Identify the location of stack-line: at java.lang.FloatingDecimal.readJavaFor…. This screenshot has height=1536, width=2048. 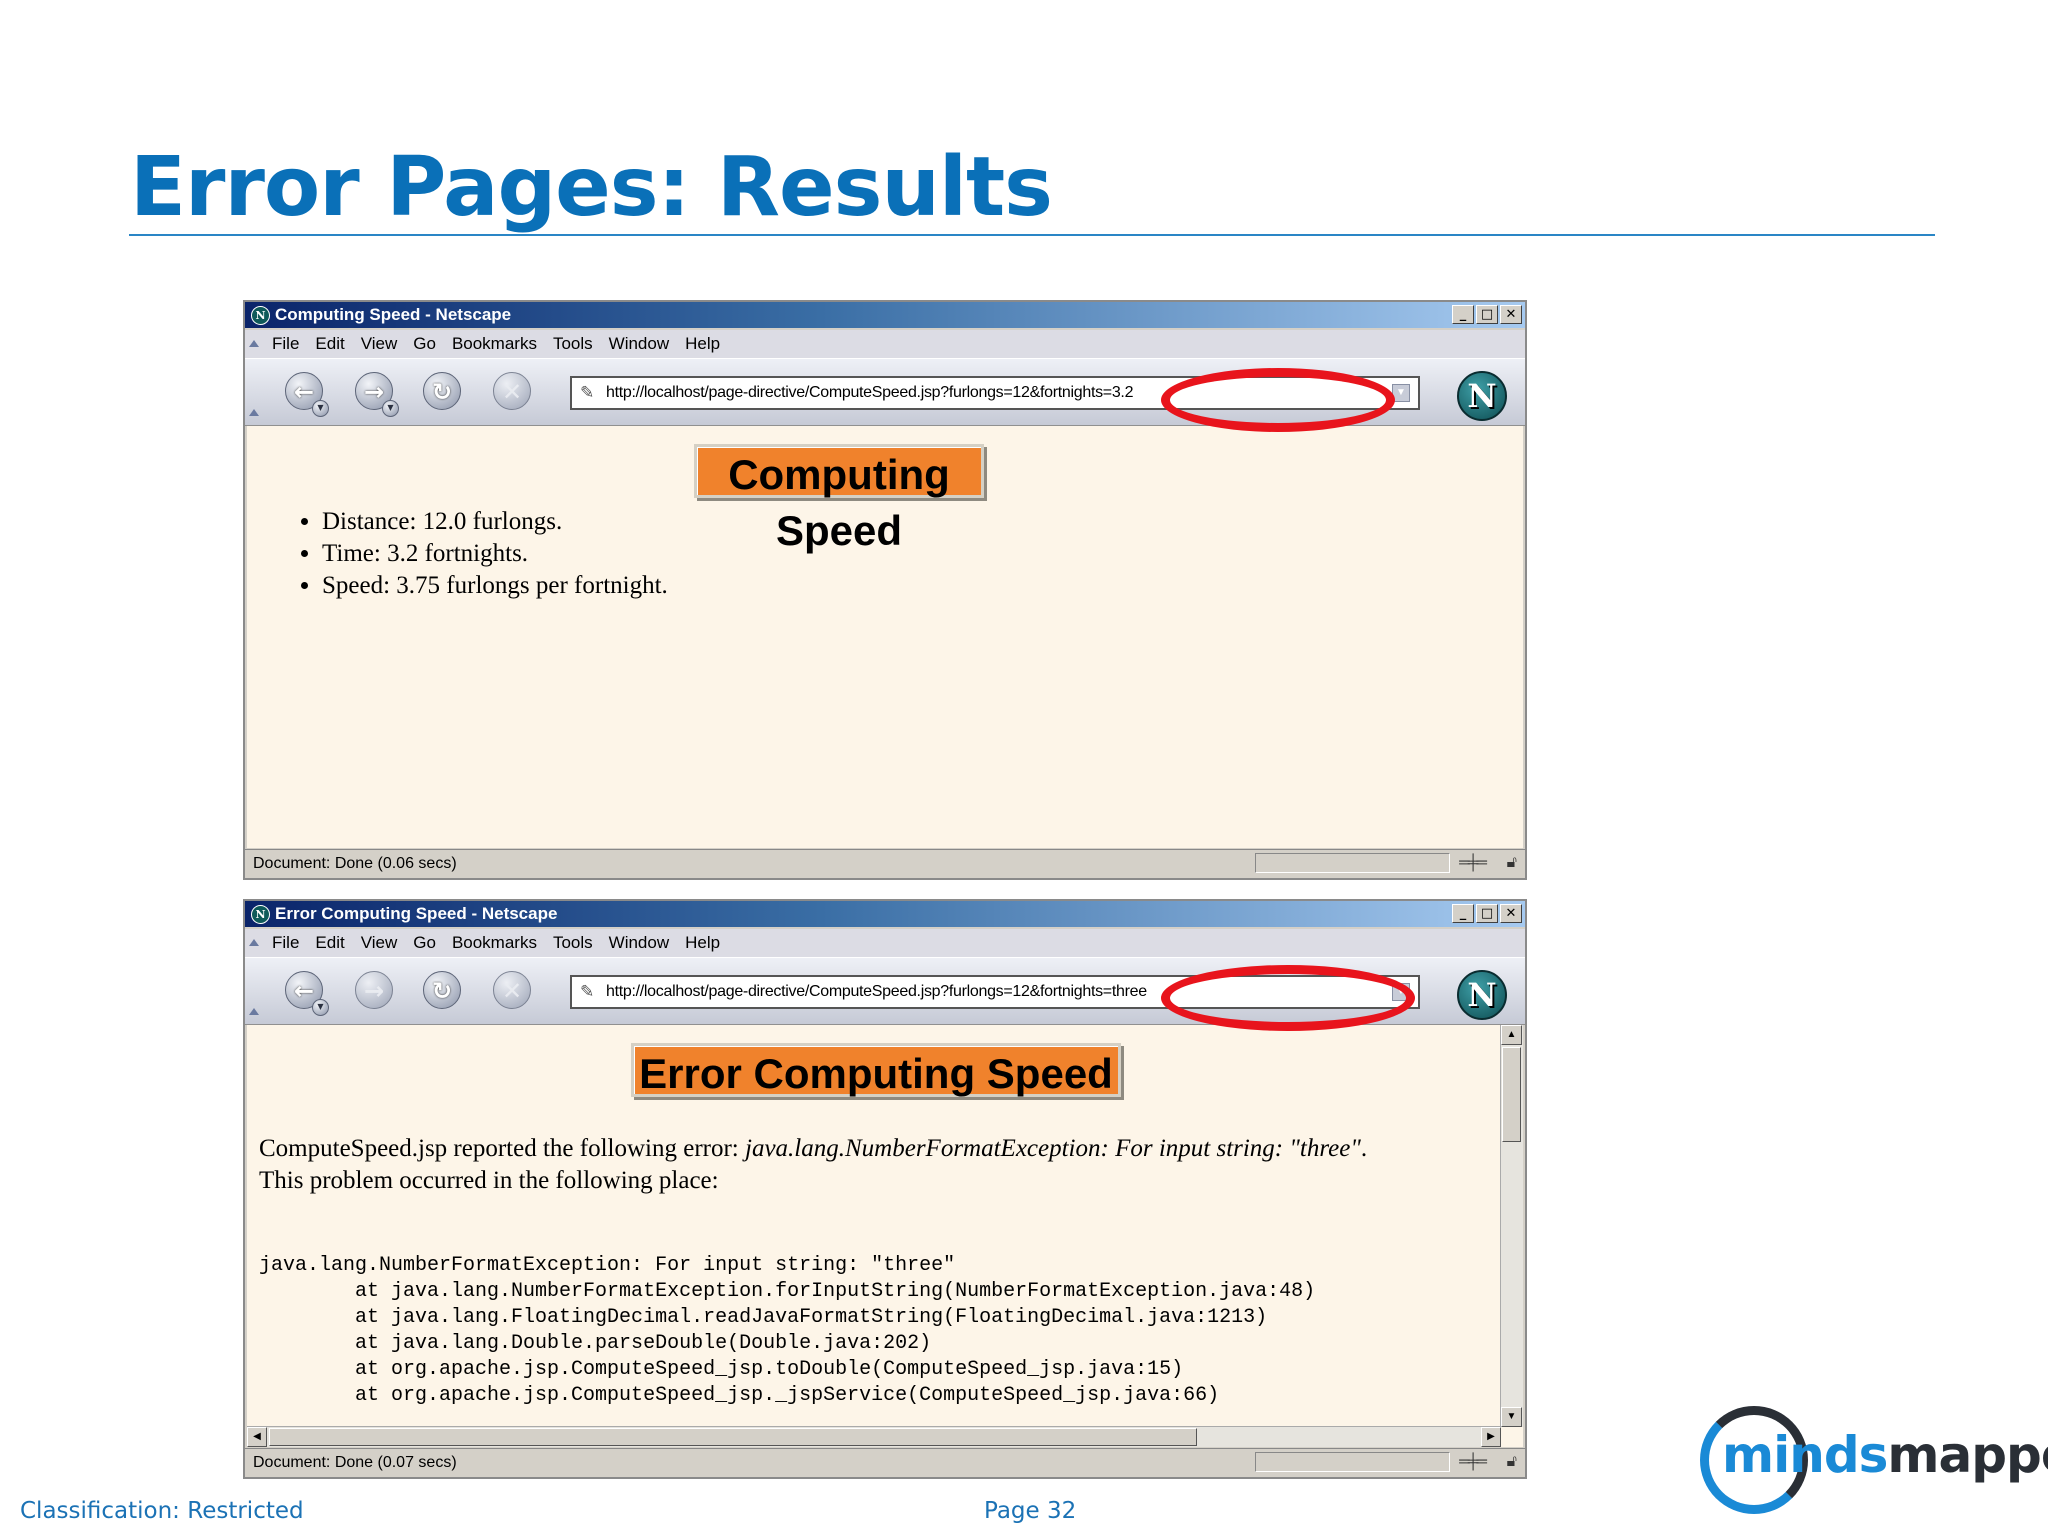
(763, 1317).